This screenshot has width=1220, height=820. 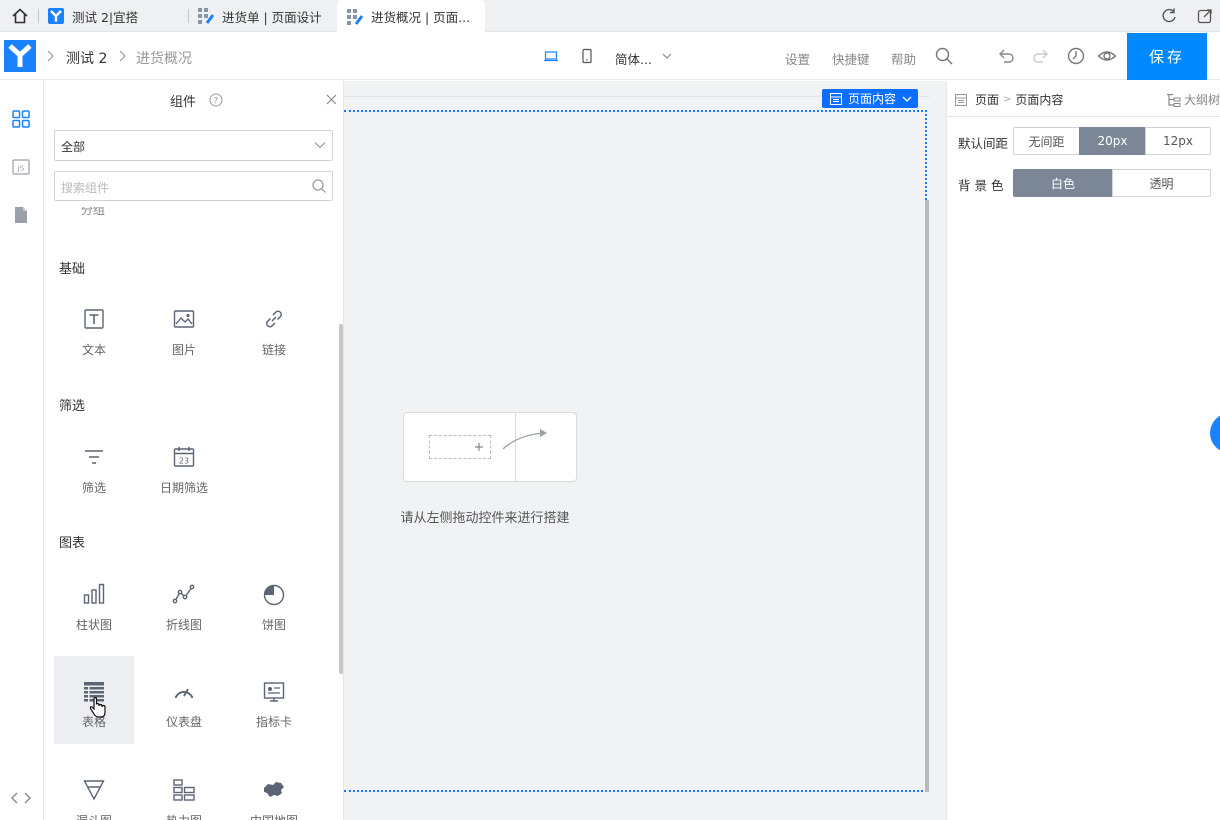 What do you see at coordinates (184, 612) in the screenshot?
I see `component-line-chart: 折线图` at bounding box center [184, 612].